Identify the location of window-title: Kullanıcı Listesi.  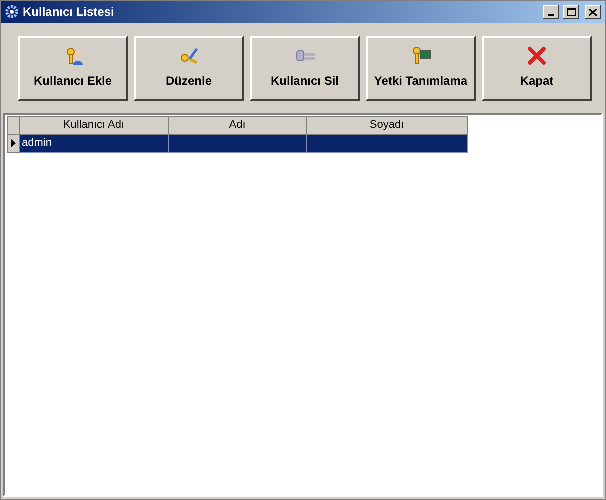
(68, 12).